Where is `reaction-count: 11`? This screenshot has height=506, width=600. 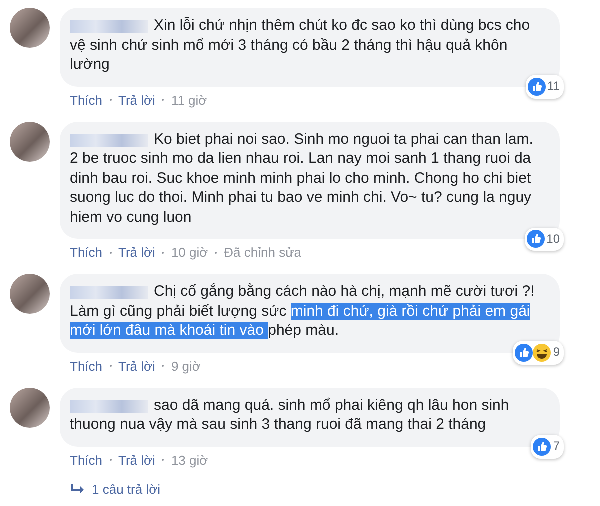
reaction-count: 11 is located at coordinates (554, 86).